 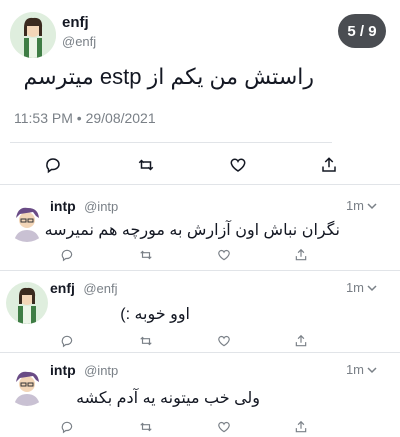 What do you see at coordinates (155, 314) in the screenshot?
I see `reply-text: اوو خوبه :)` at bounding box center [155, 314].